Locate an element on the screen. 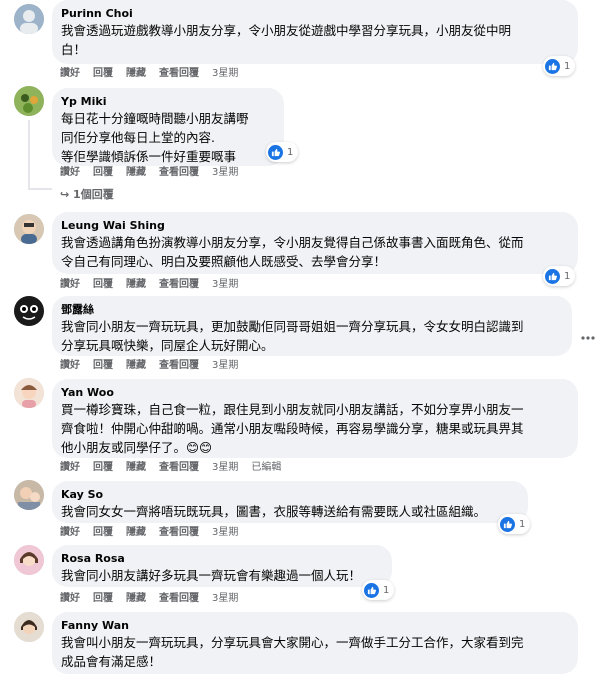  replies-count: 1個回覆 is located at coordinates (93, 194).